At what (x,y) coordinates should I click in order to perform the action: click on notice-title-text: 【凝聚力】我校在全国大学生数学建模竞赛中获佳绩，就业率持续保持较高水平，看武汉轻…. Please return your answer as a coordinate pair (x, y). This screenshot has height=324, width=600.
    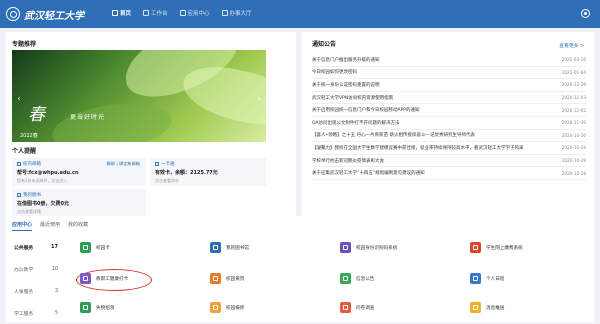
    Looking at the image, I should click on (418, 148).